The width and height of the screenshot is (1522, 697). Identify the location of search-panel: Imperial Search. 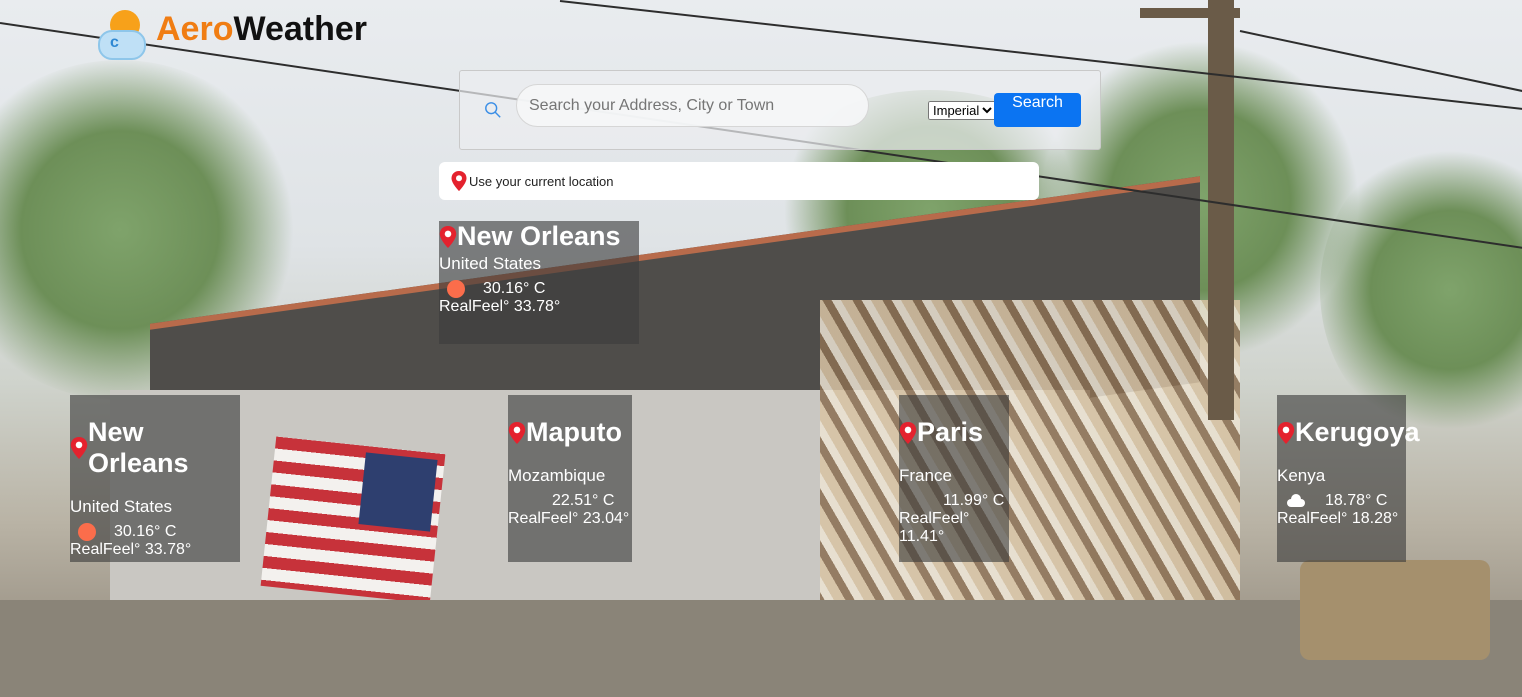
(780, 110).